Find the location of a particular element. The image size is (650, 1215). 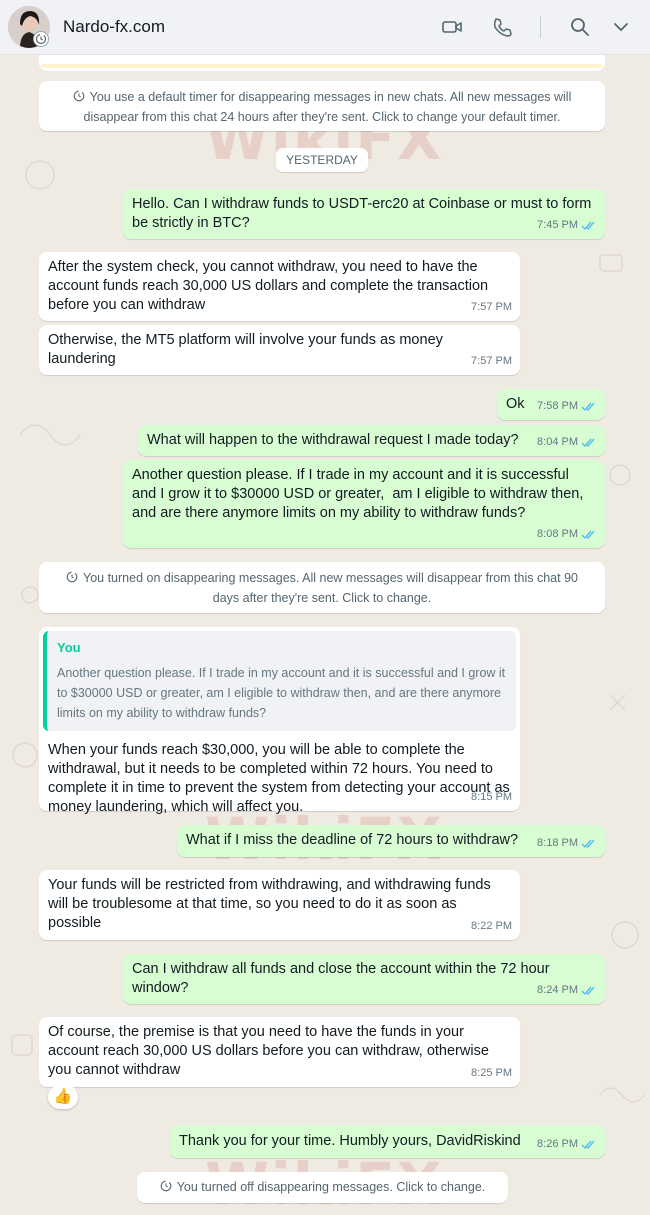

message-meta: 8:18 PM is located at coordinates (567, 843).